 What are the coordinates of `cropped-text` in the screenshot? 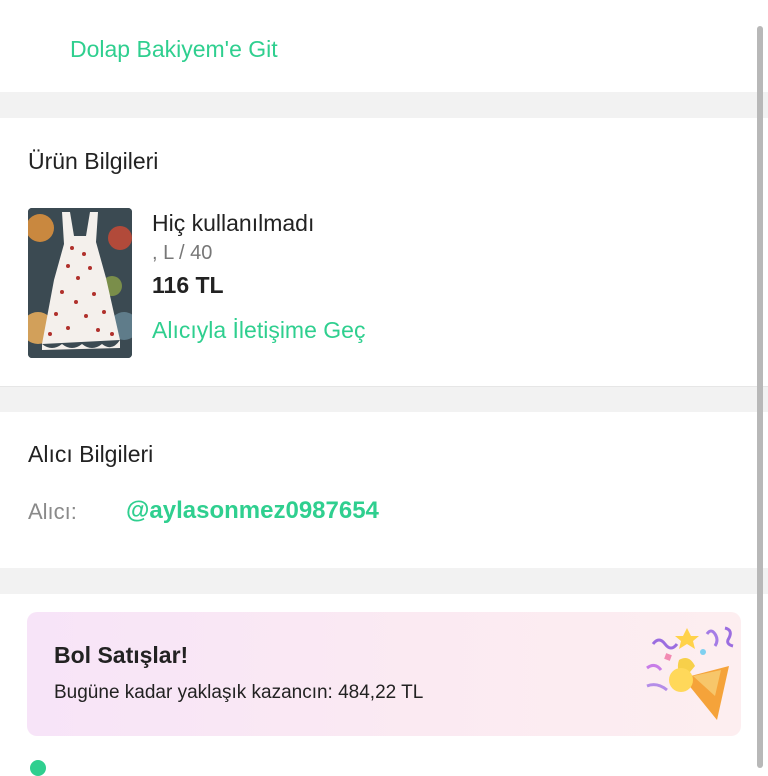 It's located at (200, 1).